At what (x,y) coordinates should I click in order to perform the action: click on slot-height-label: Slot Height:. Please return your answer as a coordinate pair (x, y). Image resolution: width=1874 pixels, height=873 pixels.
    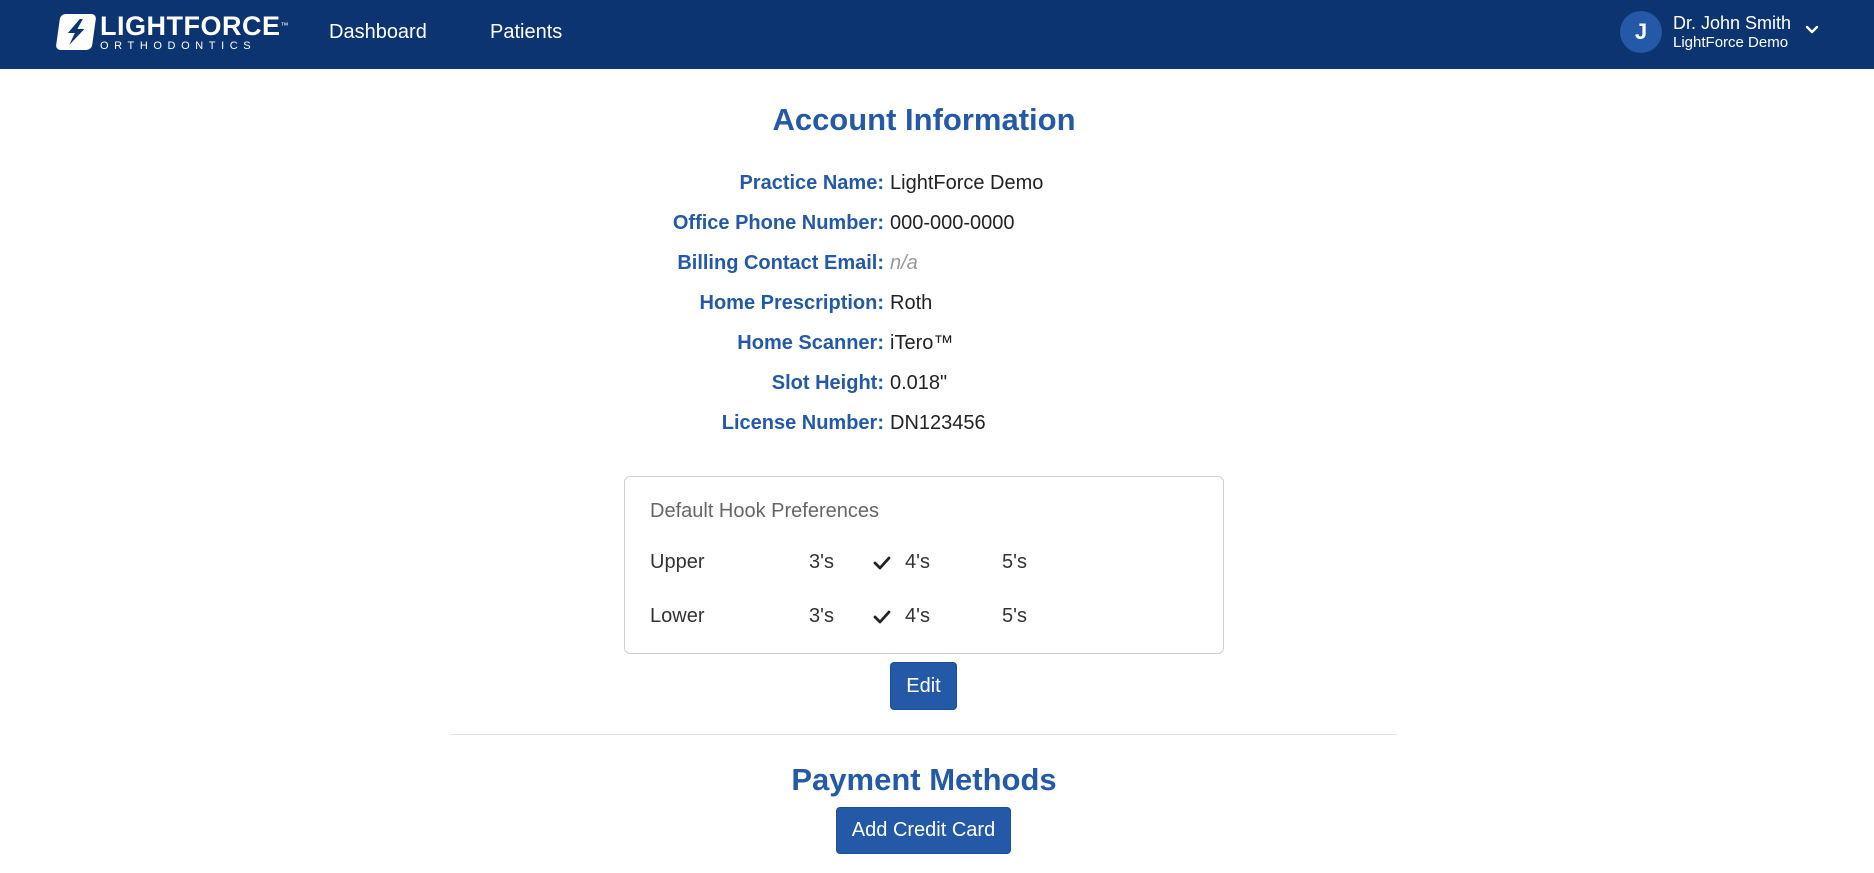
    Looking at the image, I should click on (827, 383).